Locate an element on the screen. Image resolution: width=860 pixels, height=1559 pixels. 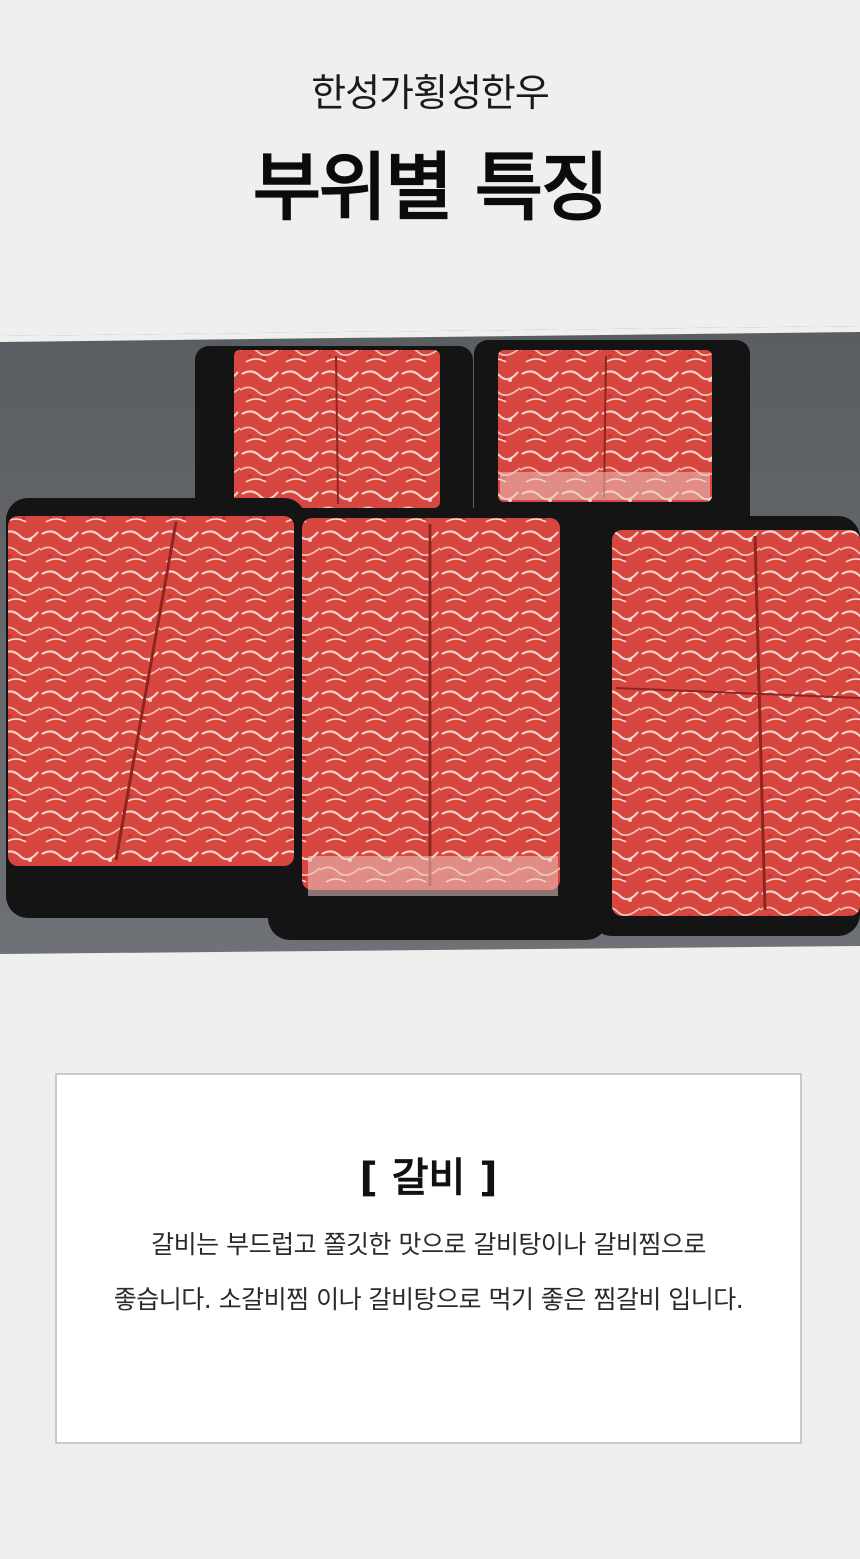
cut-heading: [ 갈비 ] is located at coordinates (428, 1178).